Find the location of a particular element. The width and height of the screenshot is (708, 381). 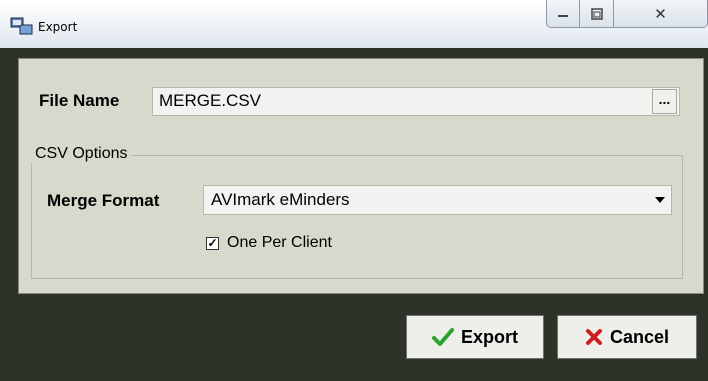

checkmark-glyph-icon: ✓ is located at coordinates (212, 243).